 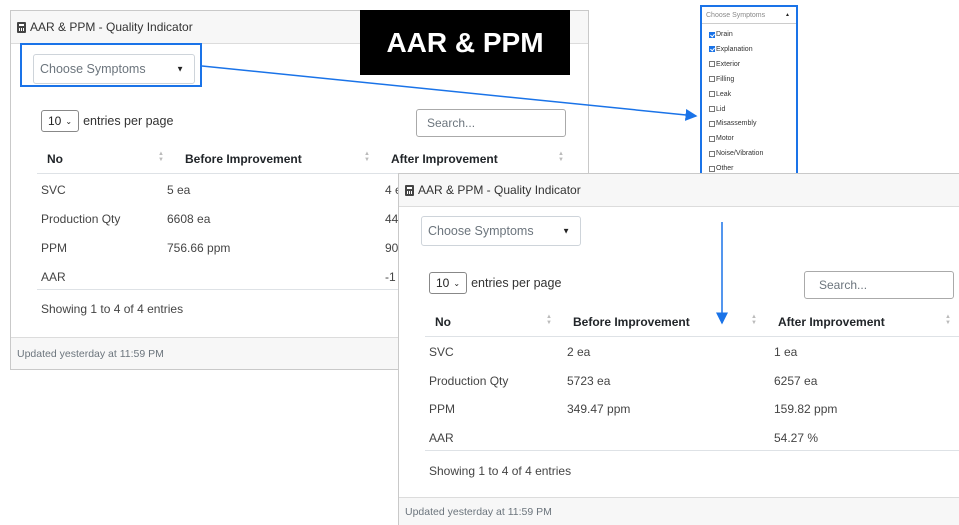 I want to click on panel-header: AAR & PPM - Quality Indicator, so click(x=679, y=190).